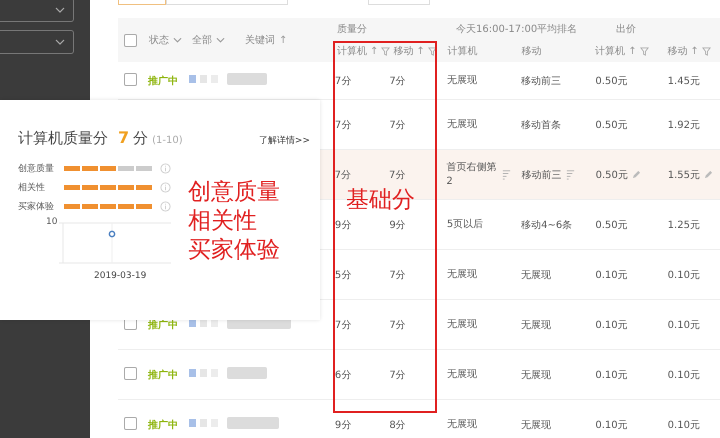 The height and width of the screenshot is (438, 720). I want to click on annotation-text: 创意质量, so click(234, 192).